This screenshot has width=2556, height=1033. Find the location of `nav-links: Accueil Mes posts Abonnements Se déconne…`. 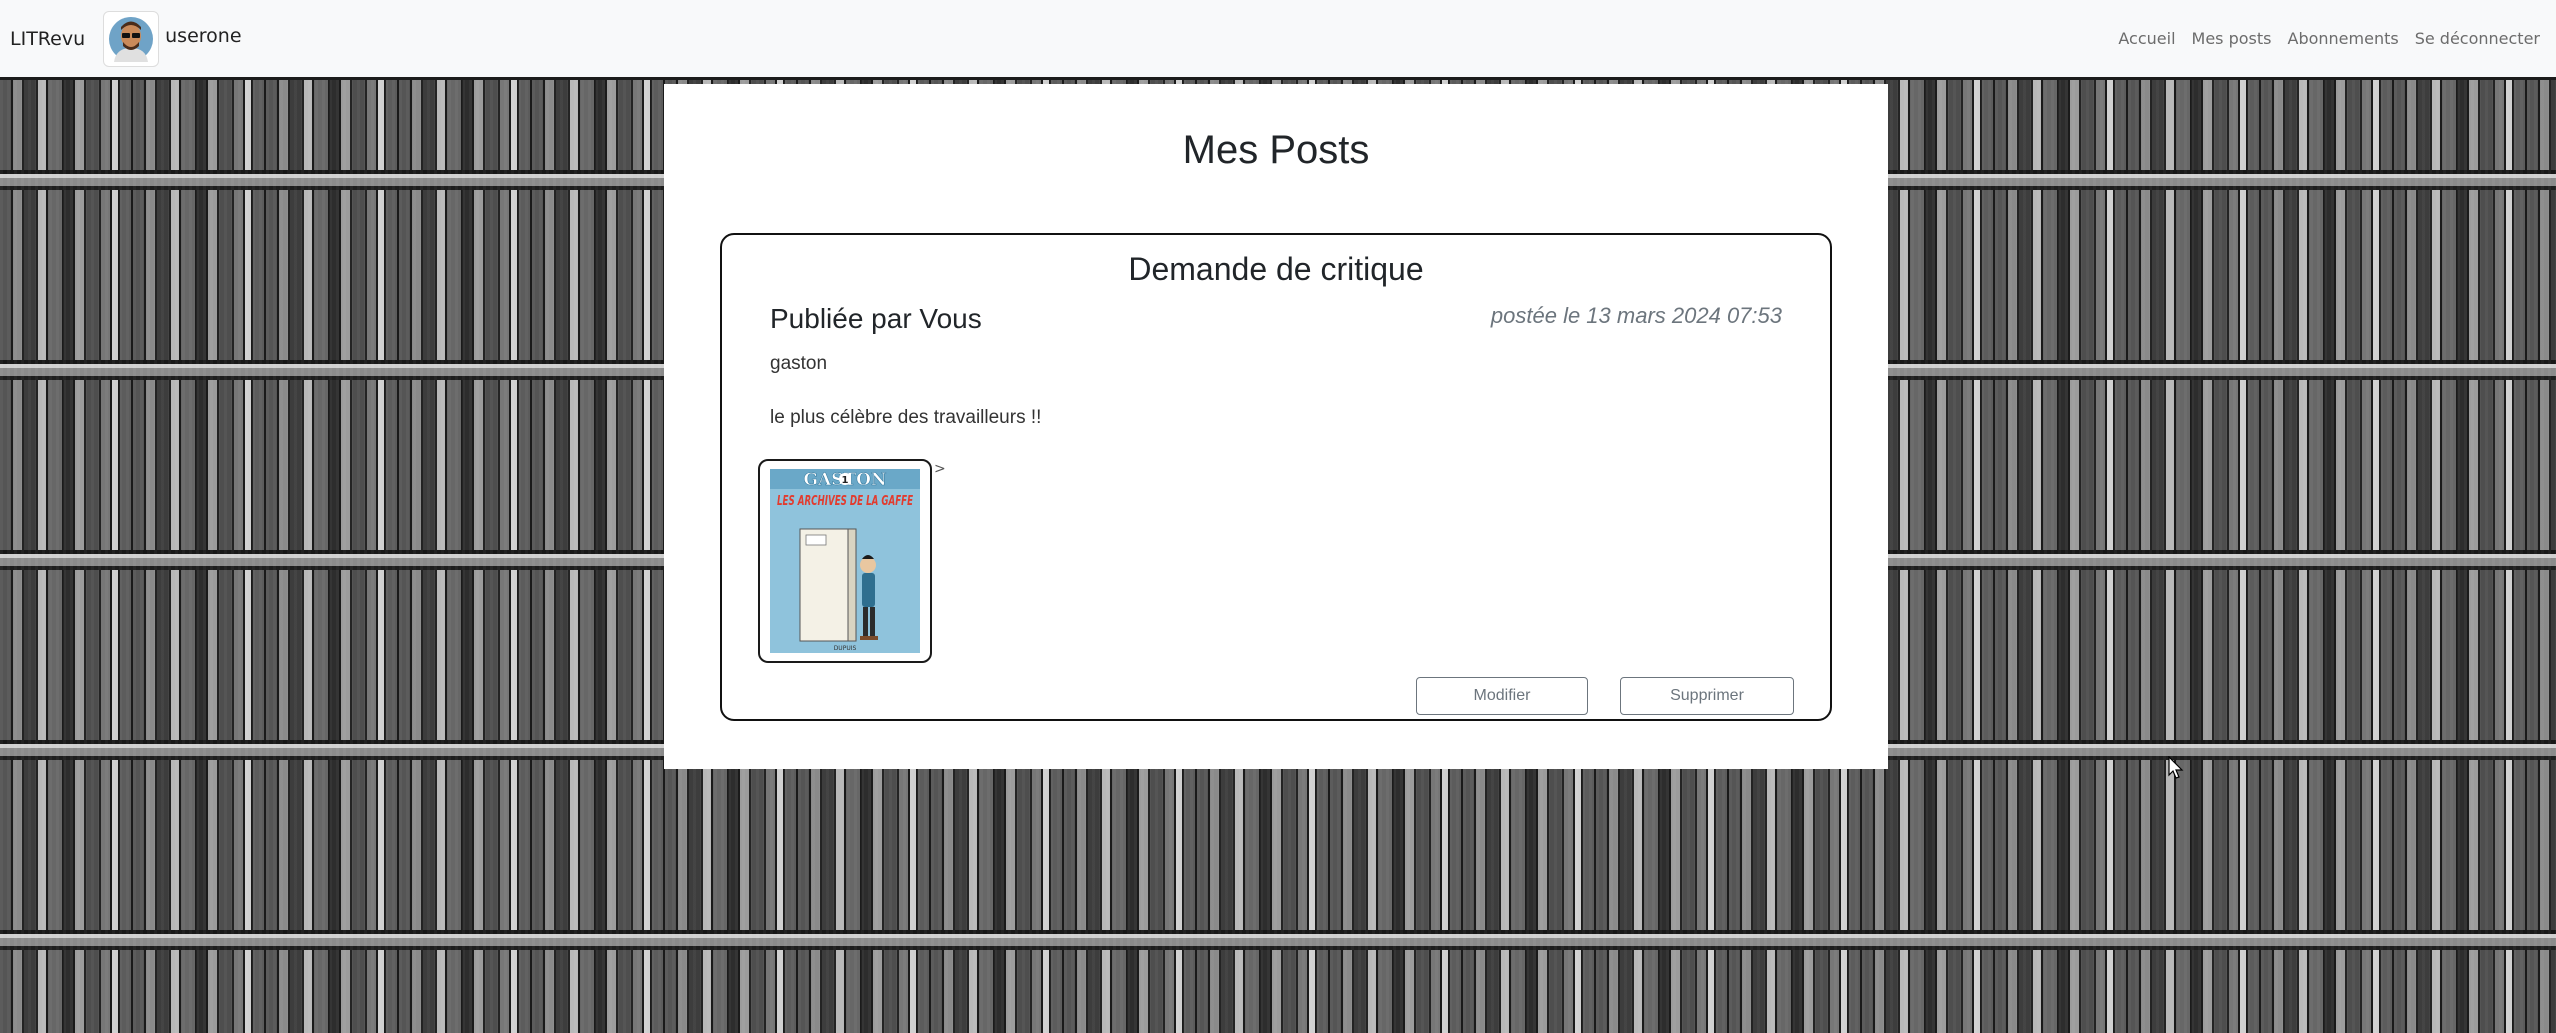

nav-links: Accueil Mes posts Abonnements Se déconne… is located at coordinates (2329, 38).